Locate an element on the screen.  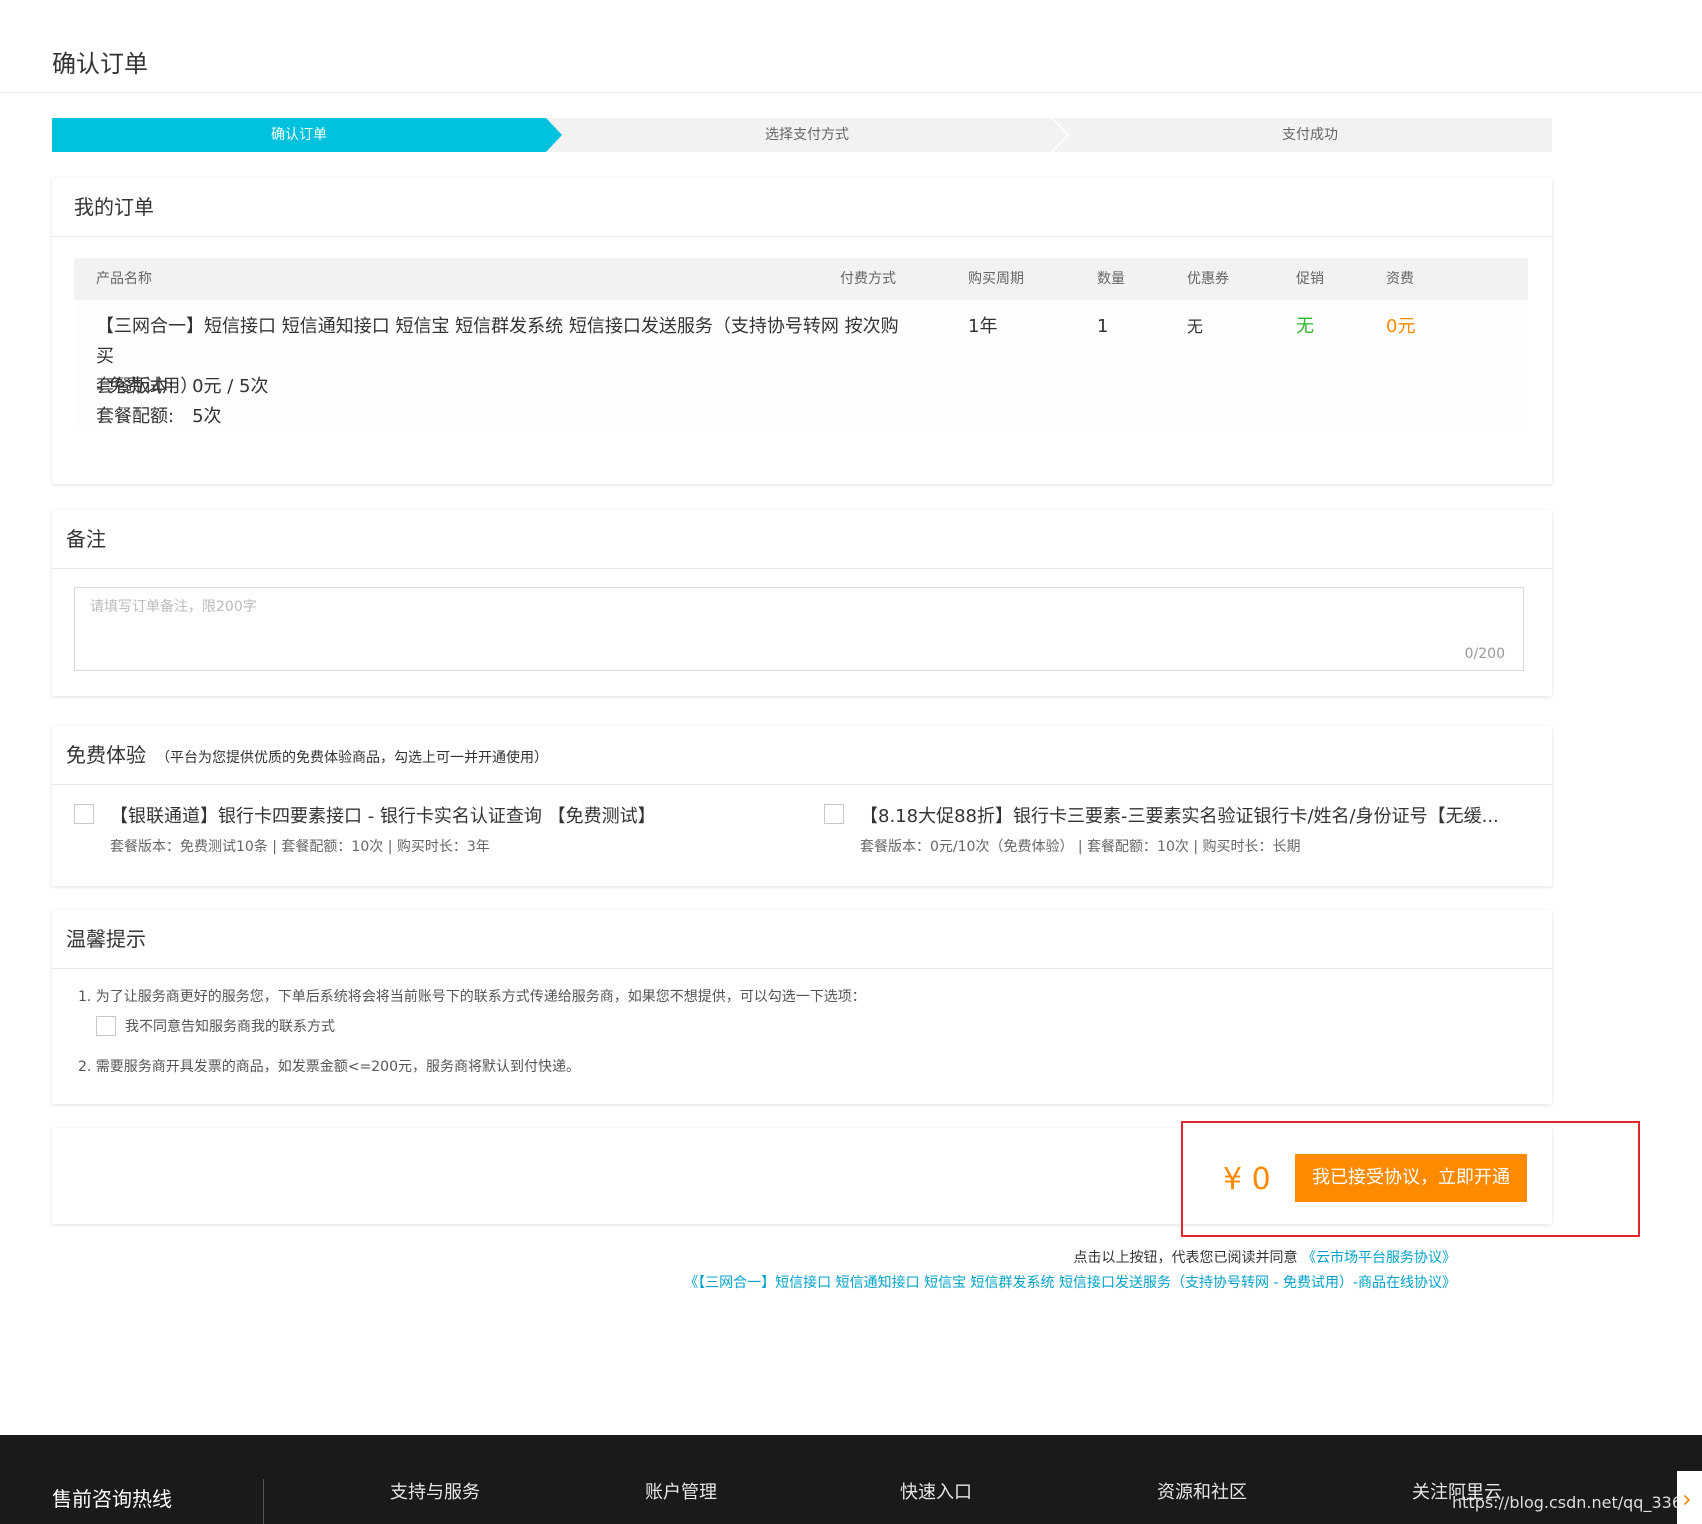
trial-subtitle: （平台为您提供优质的免费体验商品，勾选上可一并开通使用） is located at coordinates (352, 758).